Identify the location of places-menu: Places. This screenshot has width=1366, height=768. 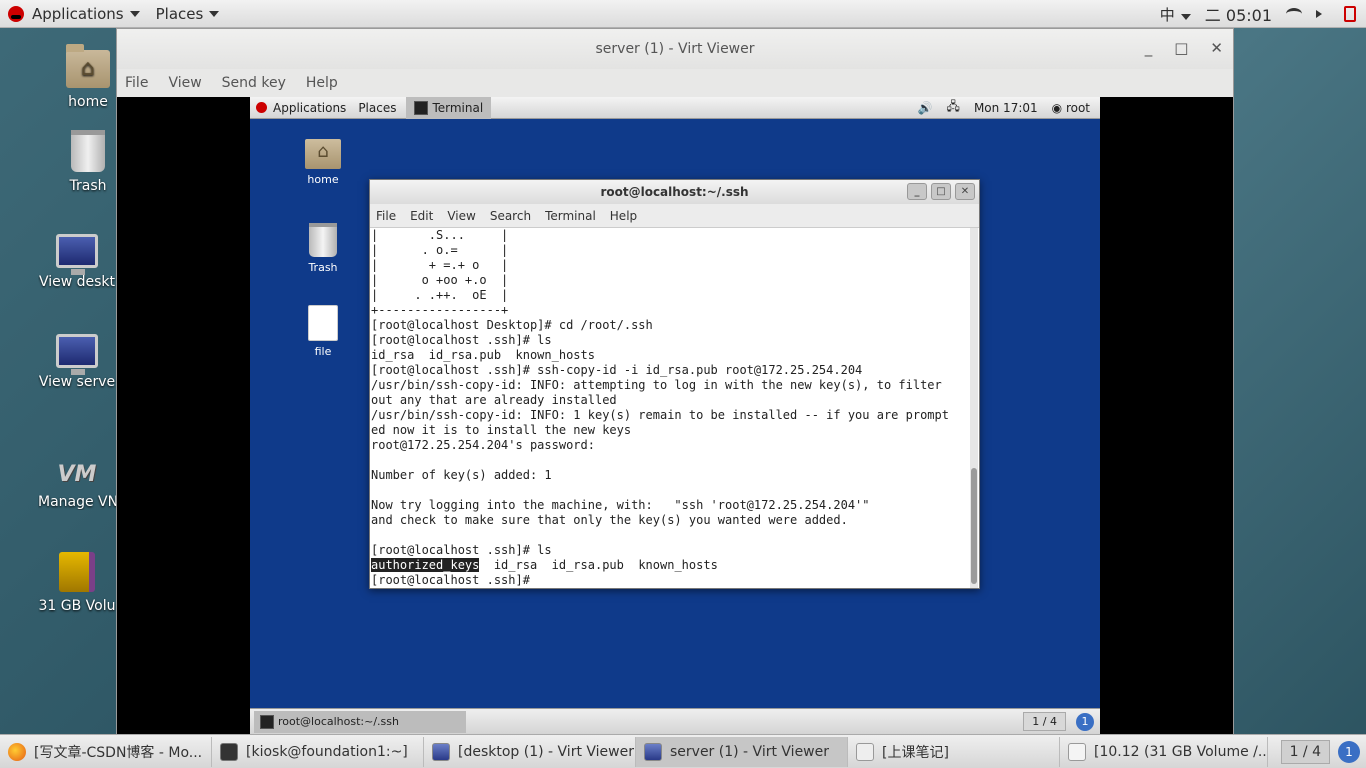
(188, 14).